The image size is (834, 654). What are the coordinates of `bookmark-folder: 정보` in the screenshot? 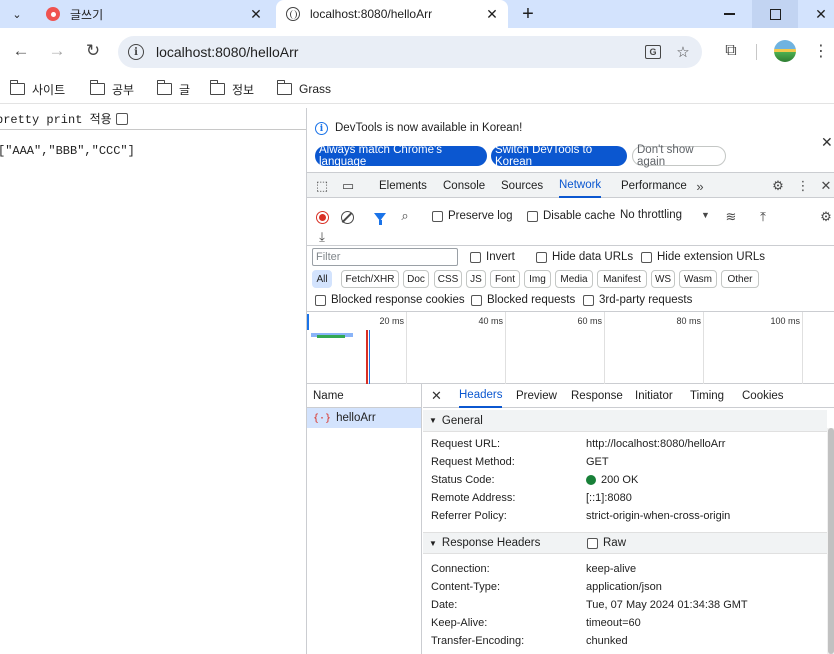 It's located at (231, 89).